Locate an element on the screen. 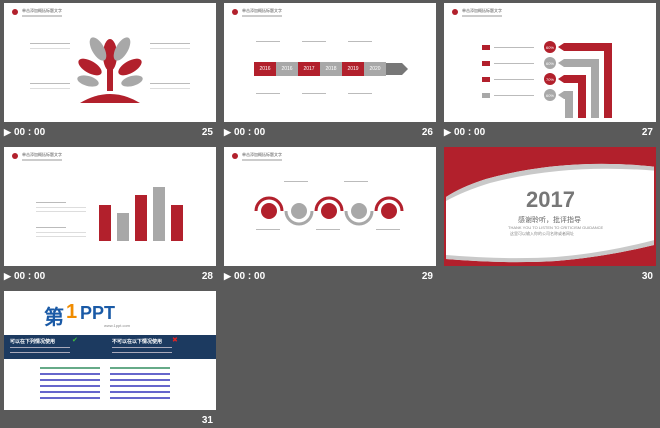 The height and width of the screenshot is (428, 660). slide-meta: ▶ 00 : 00 28 is located at coordinates (110, 277).